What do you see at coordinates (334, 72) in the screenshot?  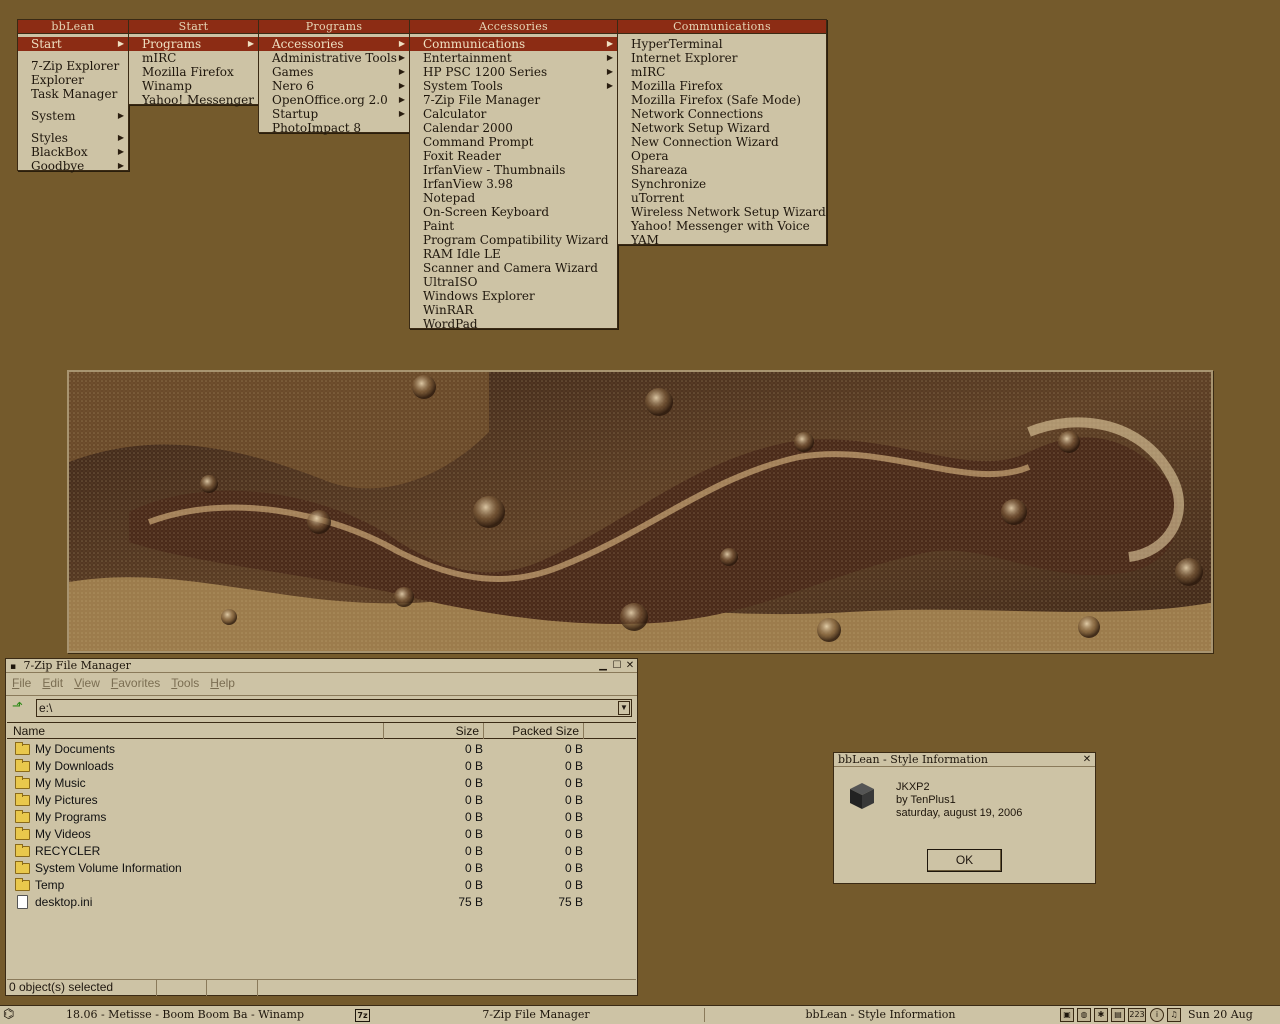 I see `menu-item: Games ▶` at bounding box center [334, 72].